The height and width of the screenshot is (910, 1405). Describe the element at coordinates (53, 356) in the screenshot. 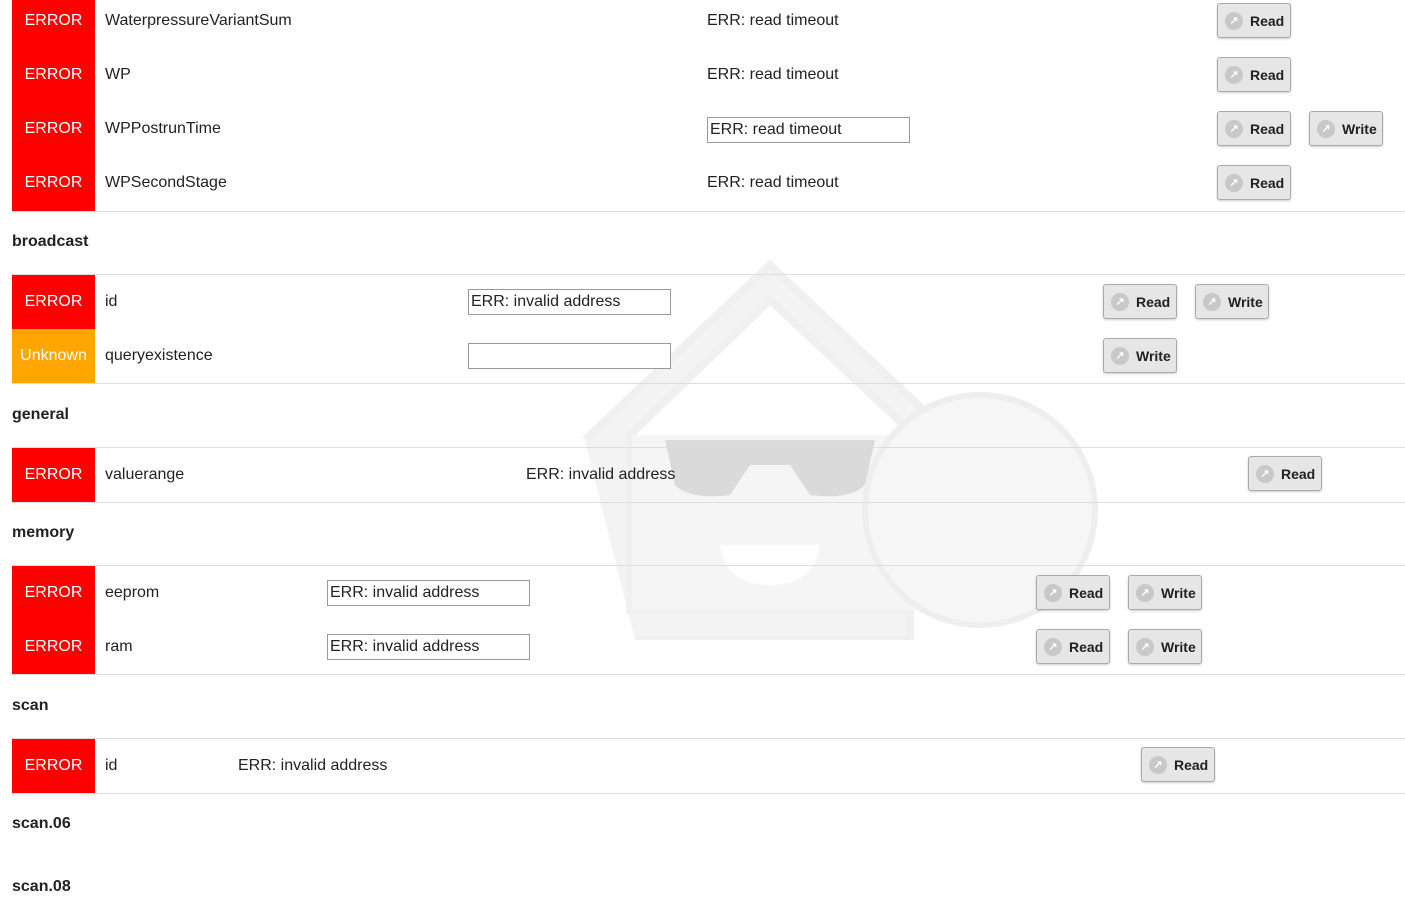

I see `status-badge: Unknown` at that location.